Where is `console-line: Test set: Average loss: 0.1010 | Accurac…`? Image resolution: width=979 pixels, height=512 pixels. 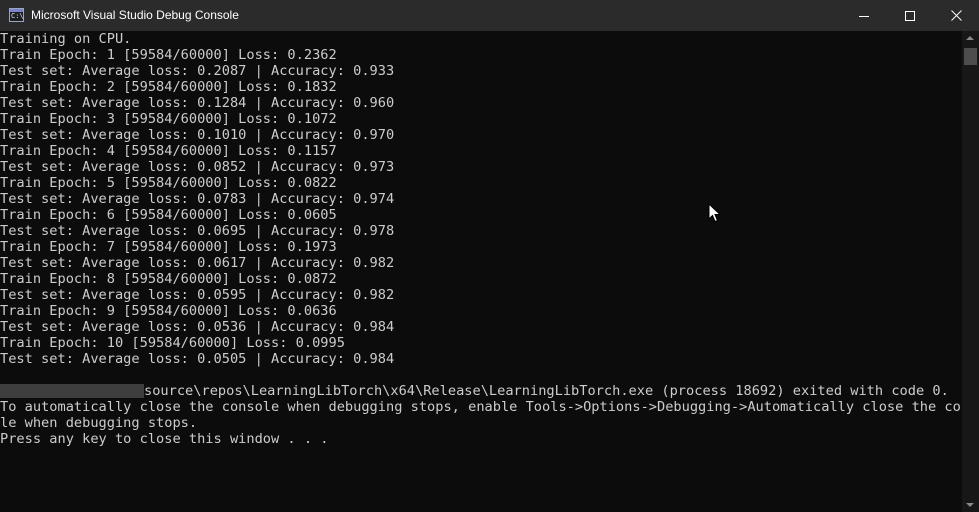
console-line: Test set: Average loss: 0.1010 | Accurac… is located at coordinates (197, 135).